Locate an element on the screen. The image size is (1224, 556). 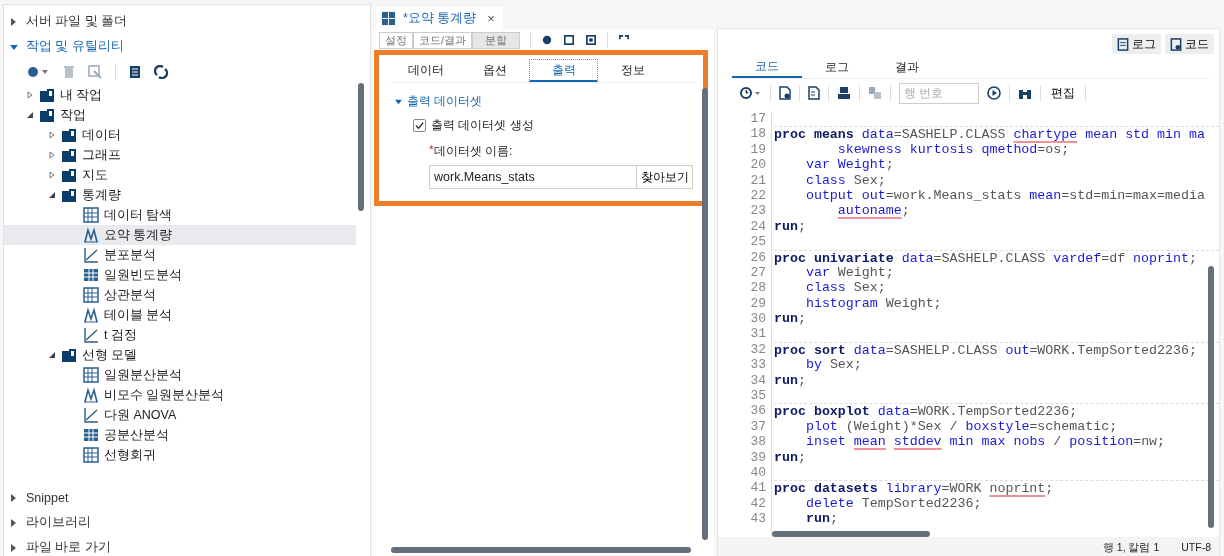
new-item-icon is located at coordinates (38, 72).